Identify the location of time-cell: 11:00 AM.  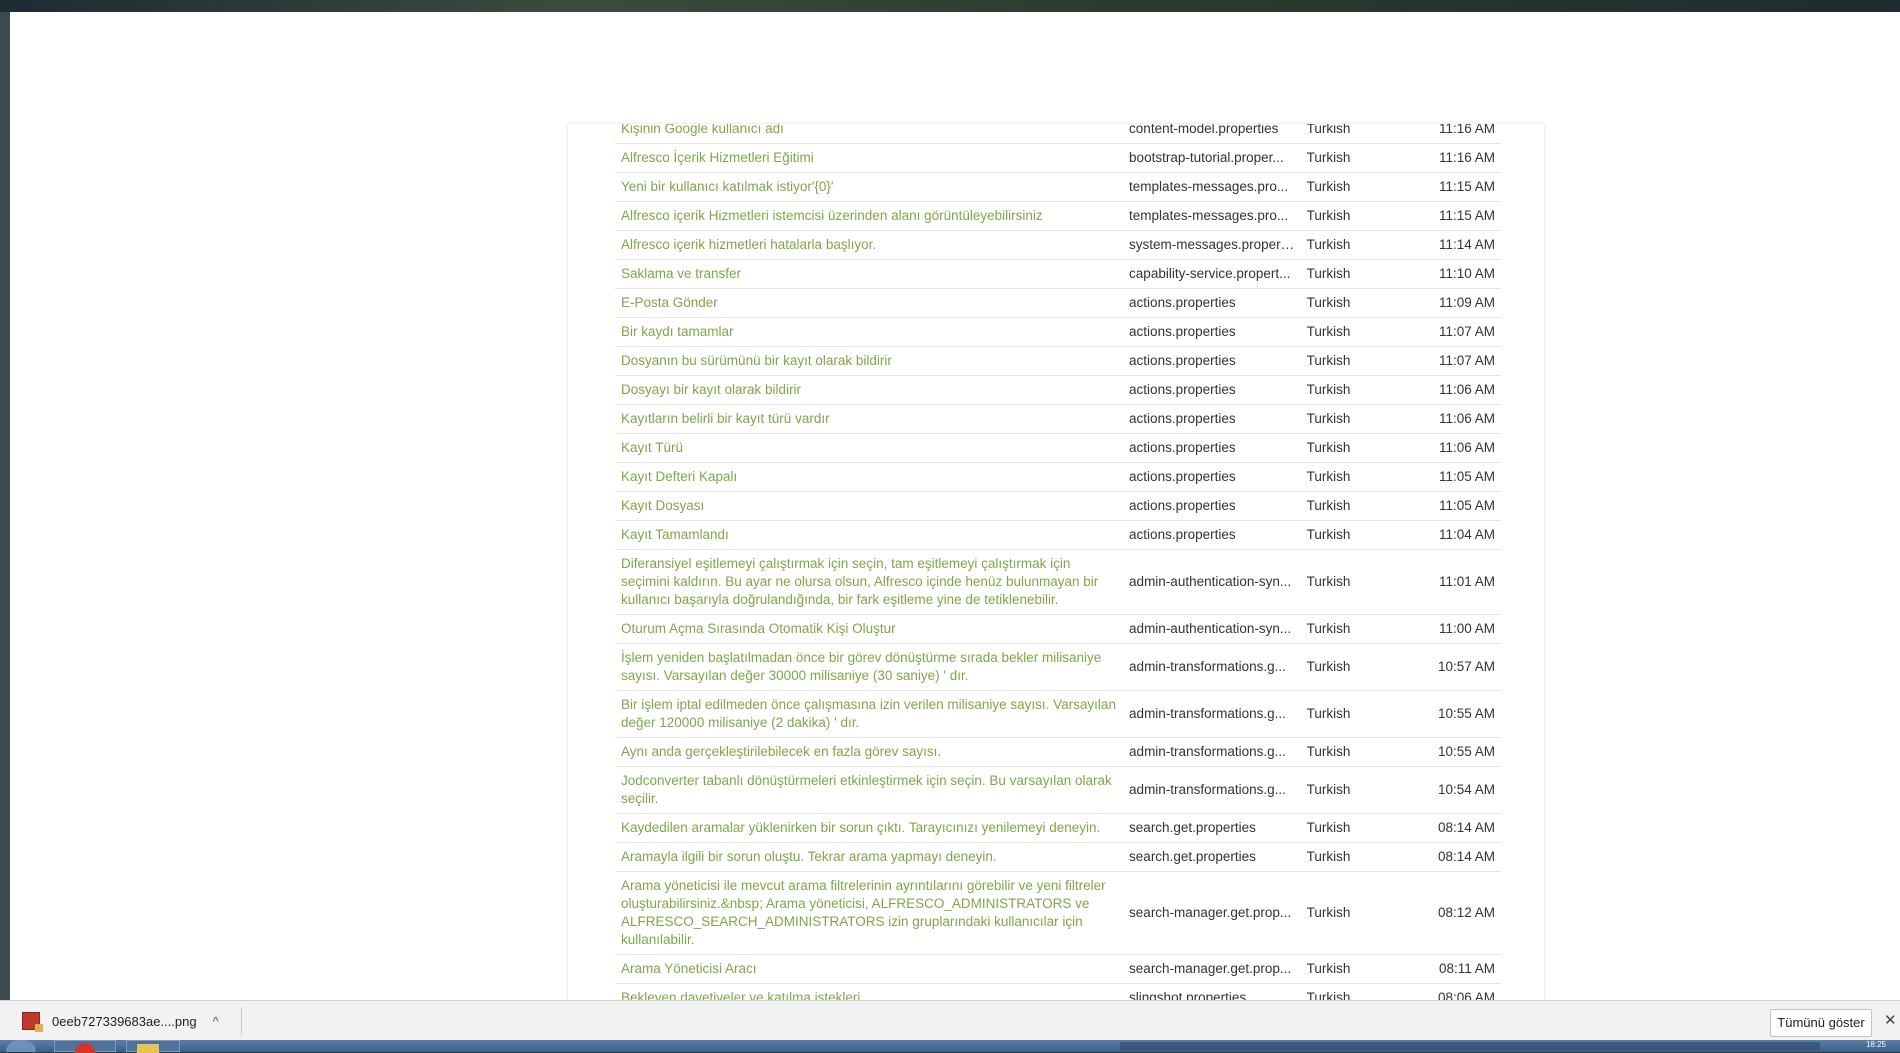
(1458, 629).